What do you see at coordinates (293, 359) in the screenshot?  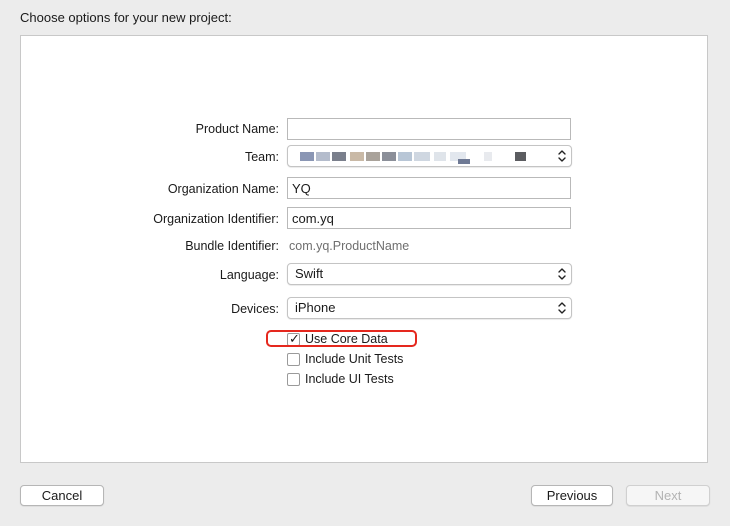 I see `include-unit-tests-checkbox` at bounding box center [293, 359].